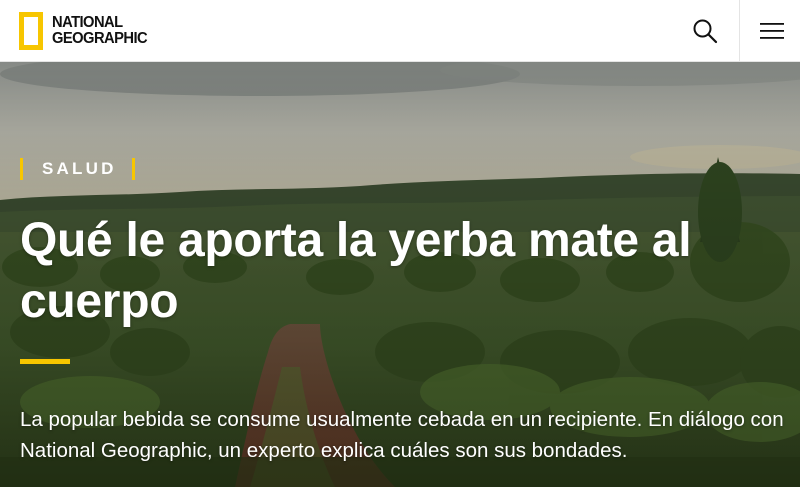  What do you see at coordinates (133, 169) in the screenshot?
I see `kicker-right-bar` at bounding box center [133, 169].